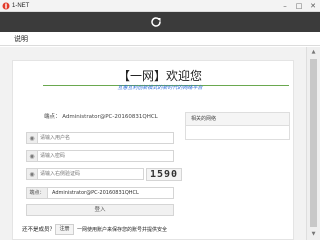 This screenshot has height=240, width=320. I want to click on password-input, so click(106, 156).